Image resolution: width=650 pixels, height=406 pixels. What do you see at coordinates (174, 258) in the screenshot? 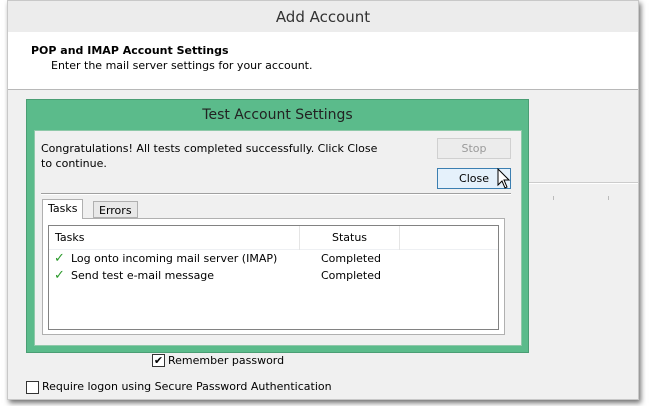
I see `task-name: Log onto incoming mail server (IMAP)` at bounding box center [174, 258].